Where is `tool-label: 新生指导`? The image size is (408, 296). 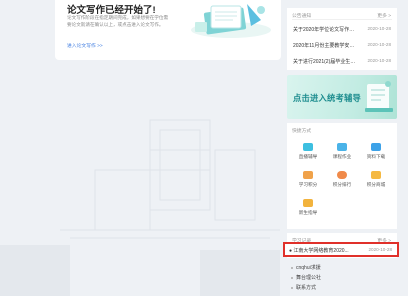
tool-label: 新生指导 is located at coordinates (308, 212).